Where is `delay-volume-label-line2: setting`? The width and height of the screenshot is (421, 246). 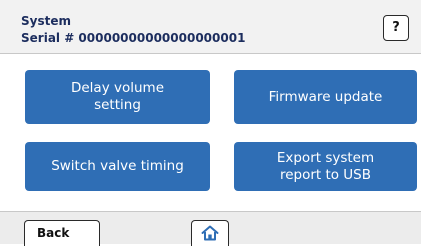
delay-volume-label-line2: setting is located at coordinates (117, 105).